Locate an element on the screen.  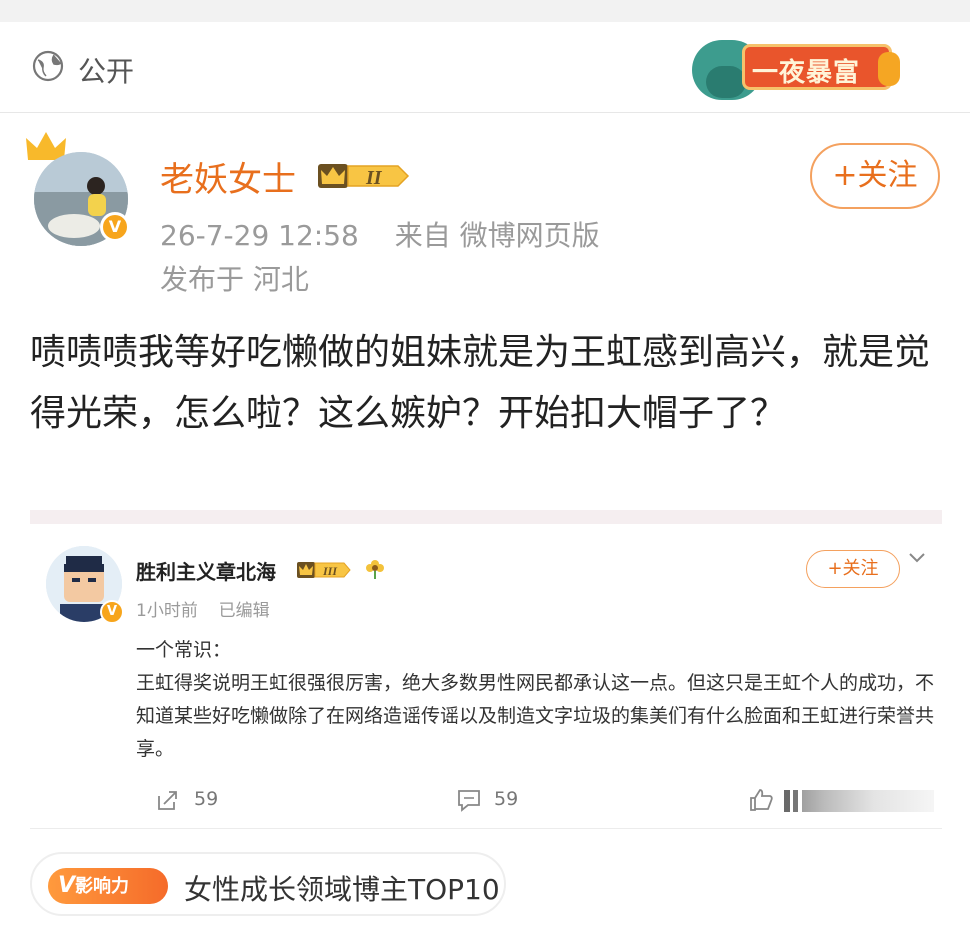
like-icon is located at coordinates (761, 800).